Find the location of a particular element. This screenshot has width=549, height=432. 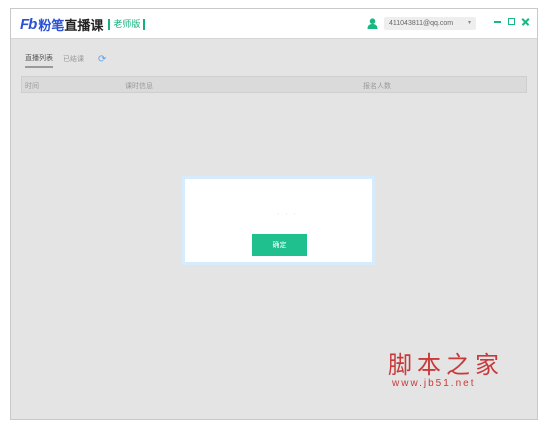

caret-down-icon: ▾ is located at coordinates (469, 23).